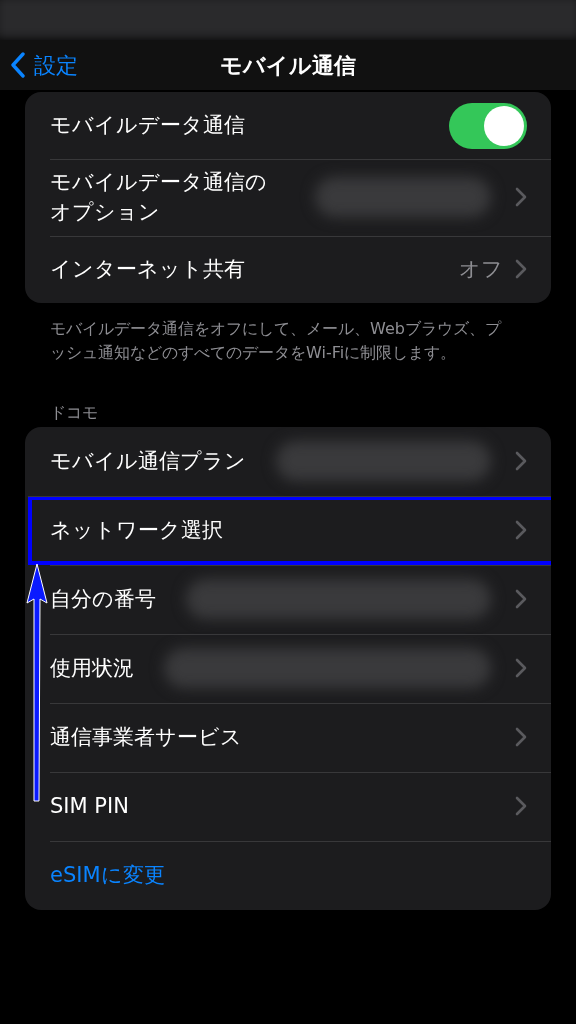 The height and width of the screenshot is (1024, 576). What do you see at coordinates (300, 125) in the screenshot?
I see `settings-row: モバイルデータ通信` at bounding box center [300, 125].